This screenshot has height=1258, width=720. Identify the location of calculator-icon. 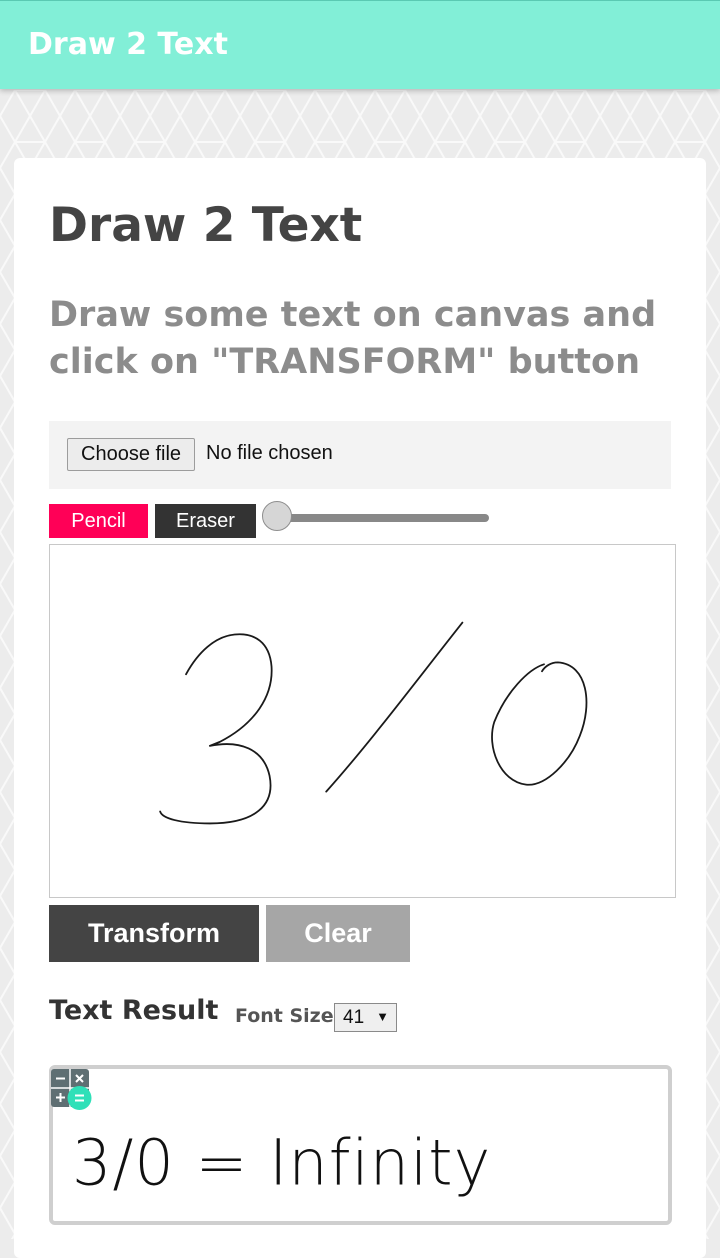
(72, 1090).